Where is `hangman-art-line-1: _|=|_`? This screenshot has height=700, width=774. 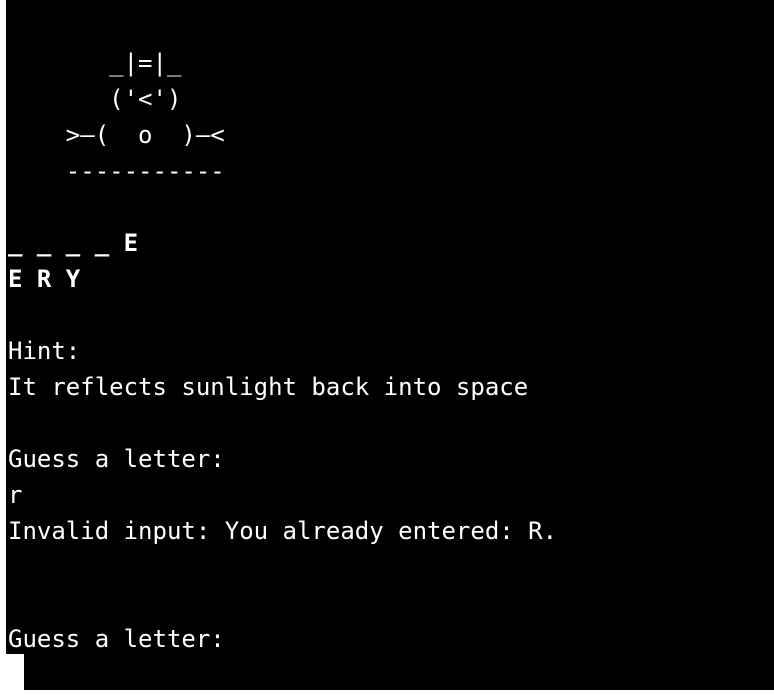 hangman-art-line-1: _|=|_ is located at coordinates (95, 63).